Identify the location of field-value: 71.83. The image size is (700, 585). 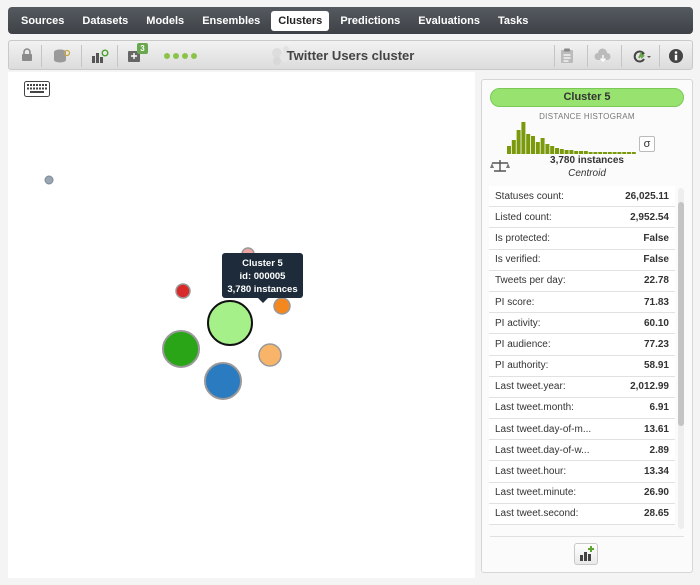
(656, 302).